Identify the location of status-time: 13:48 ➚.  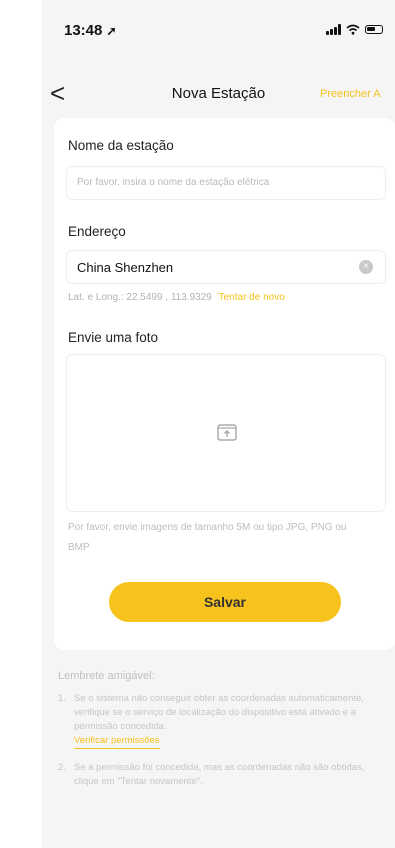
(90, 30).